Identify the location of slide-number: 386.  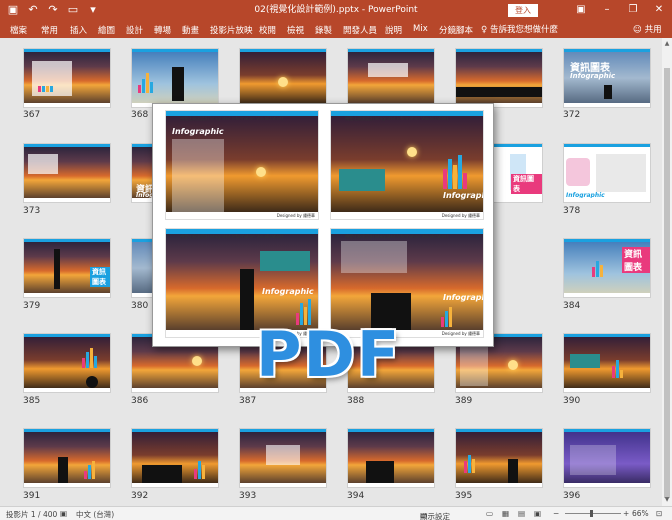
(140, 401).